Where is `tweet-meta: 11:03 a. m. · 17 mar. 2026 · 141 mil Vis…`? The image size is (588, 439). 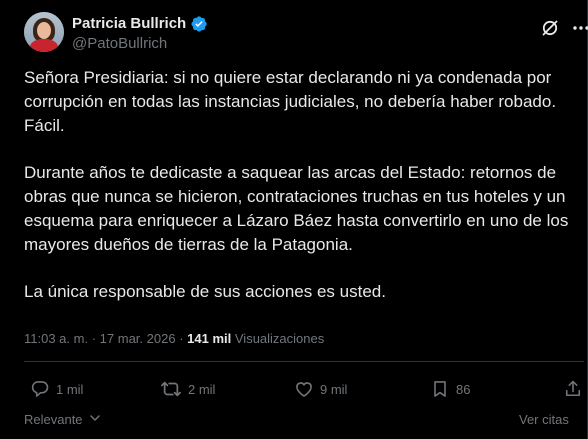
tweet-meta: 11:03 a. m. · 17 mar. 2026 · 141 mil Vis… is located at coordinates (174, 339).